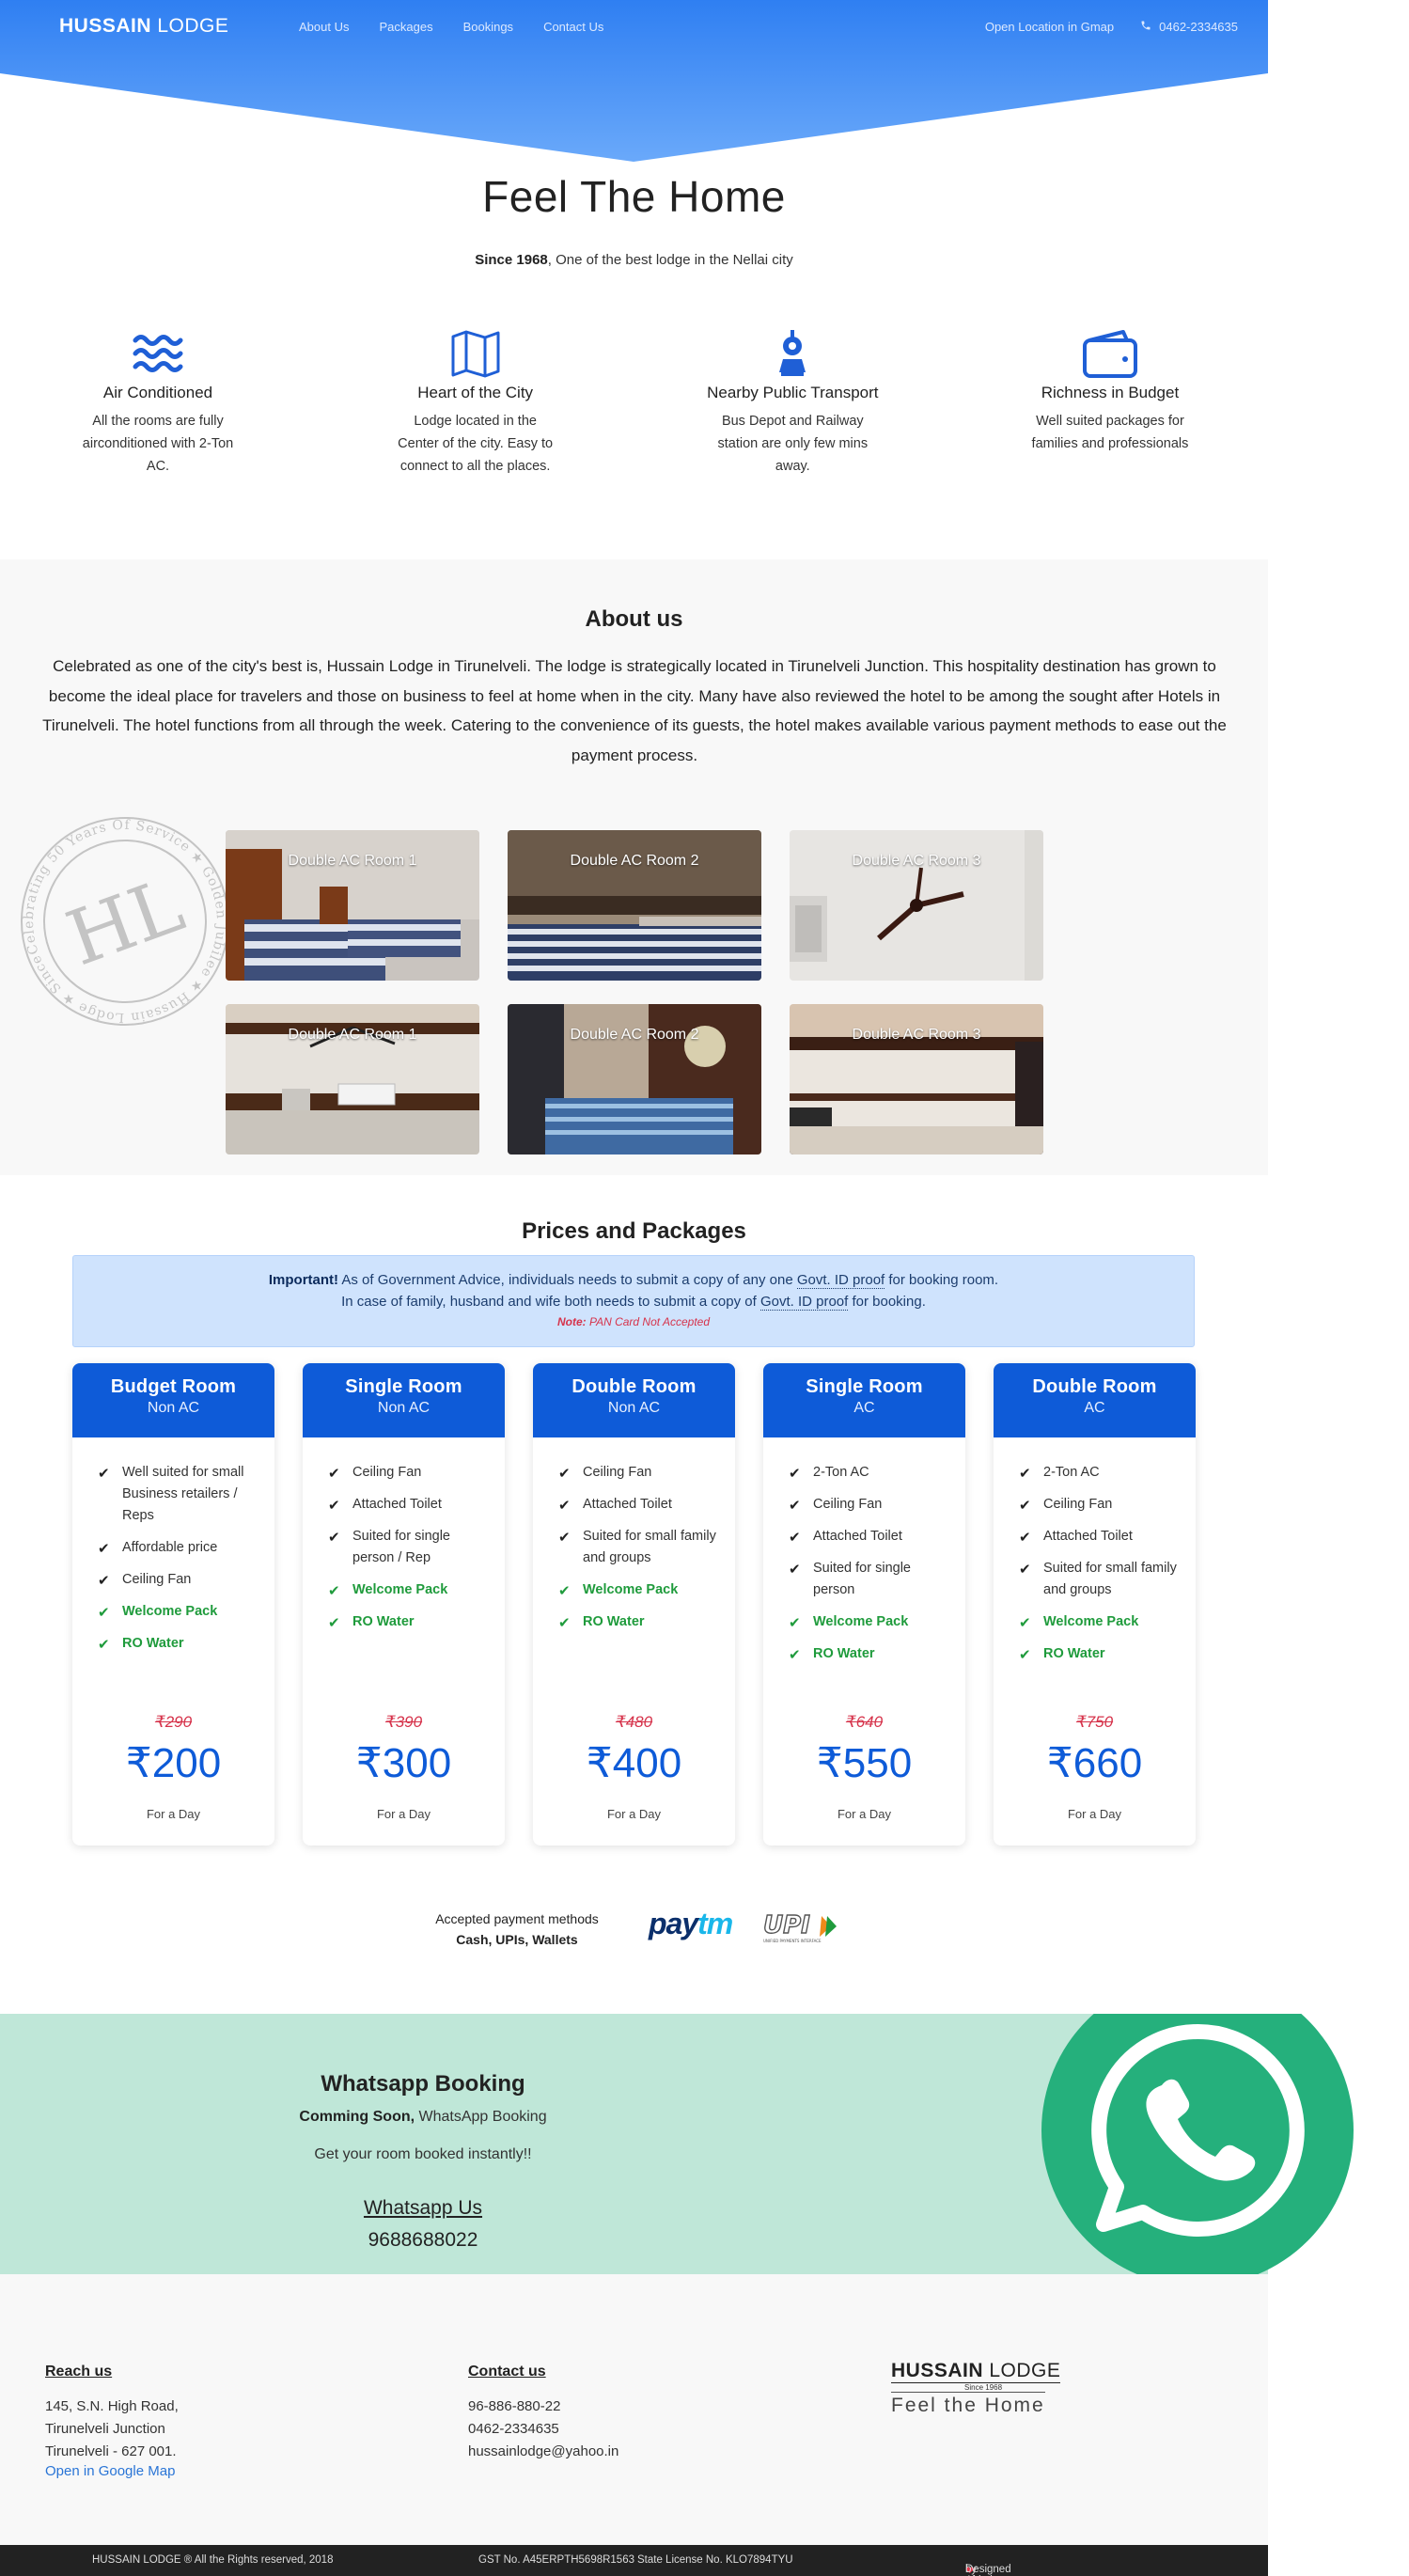  I want to click on footer-logo: HUSSAIN LODGE Since 1968 Feel the Home, so click(985, 2389).